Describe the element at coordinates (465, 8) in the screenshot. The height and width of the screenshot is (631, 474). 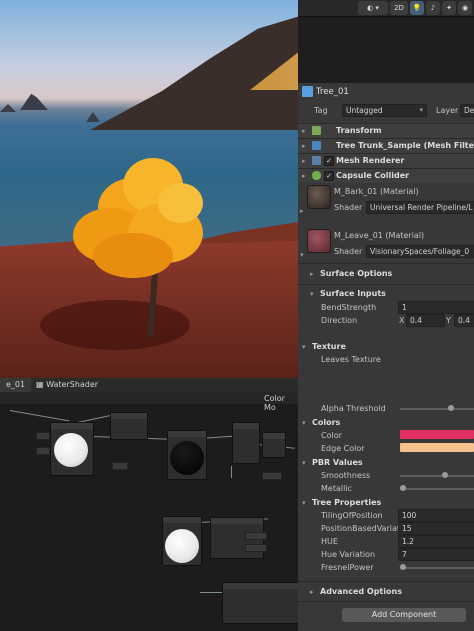
I see `hidden-objects-button: ◉` at that location.